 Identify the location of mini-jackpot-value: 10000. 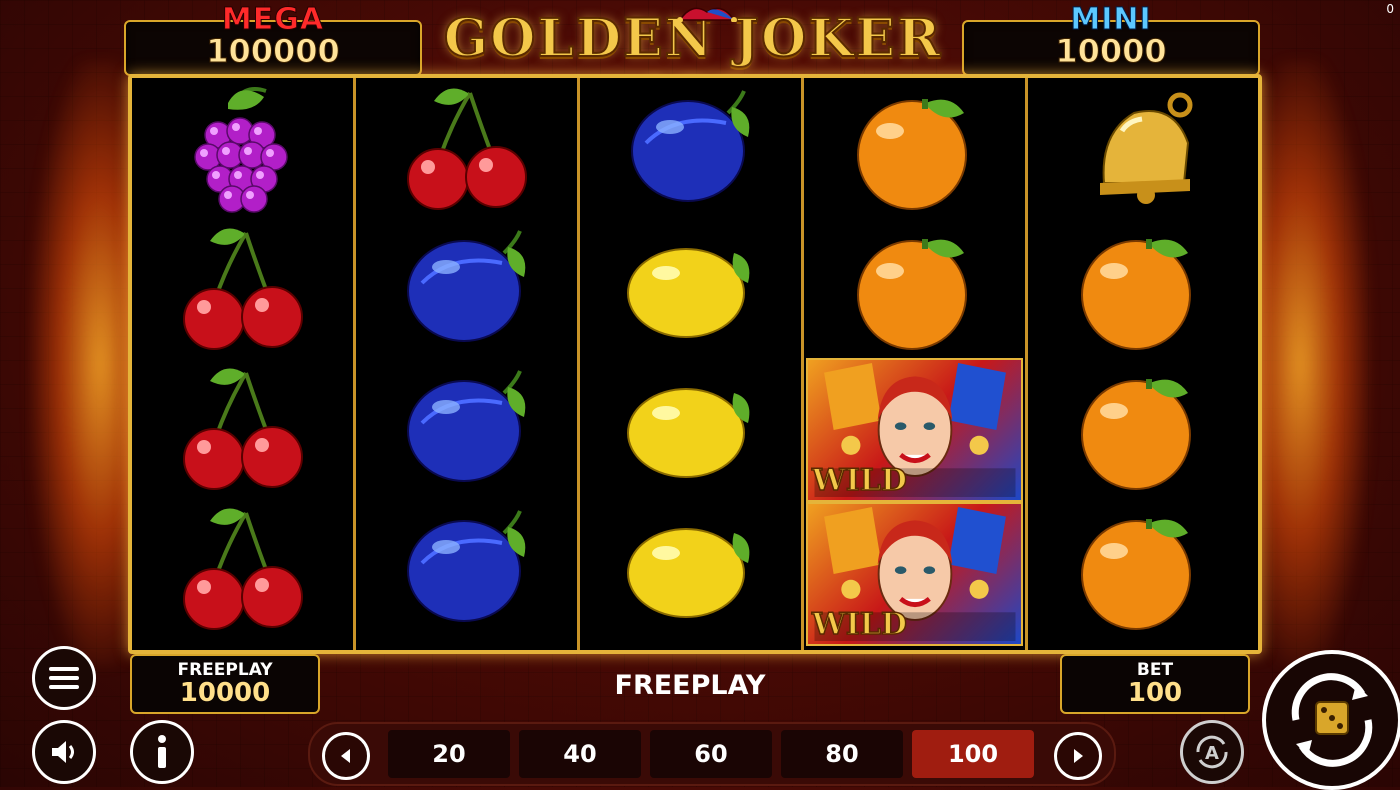
(1111, 51).